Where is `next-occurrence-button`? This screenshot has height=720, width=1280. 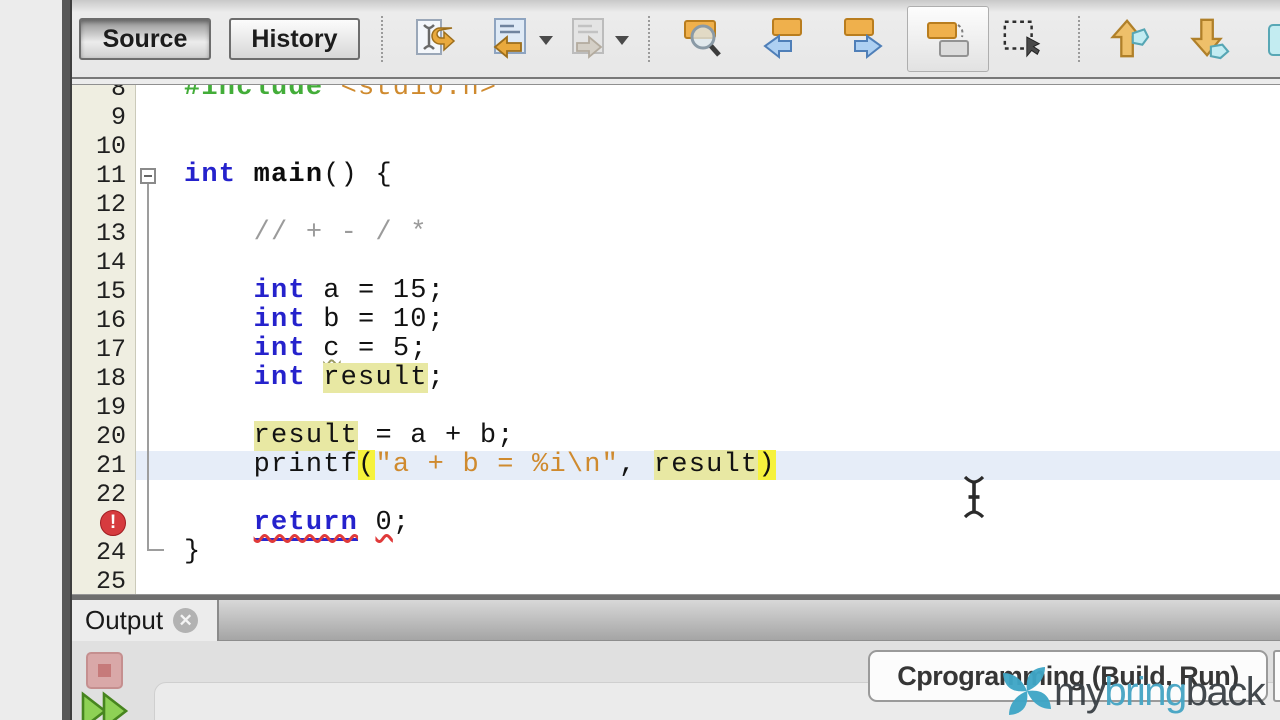
next-occurrence-button is located at coordinates (863, 38).